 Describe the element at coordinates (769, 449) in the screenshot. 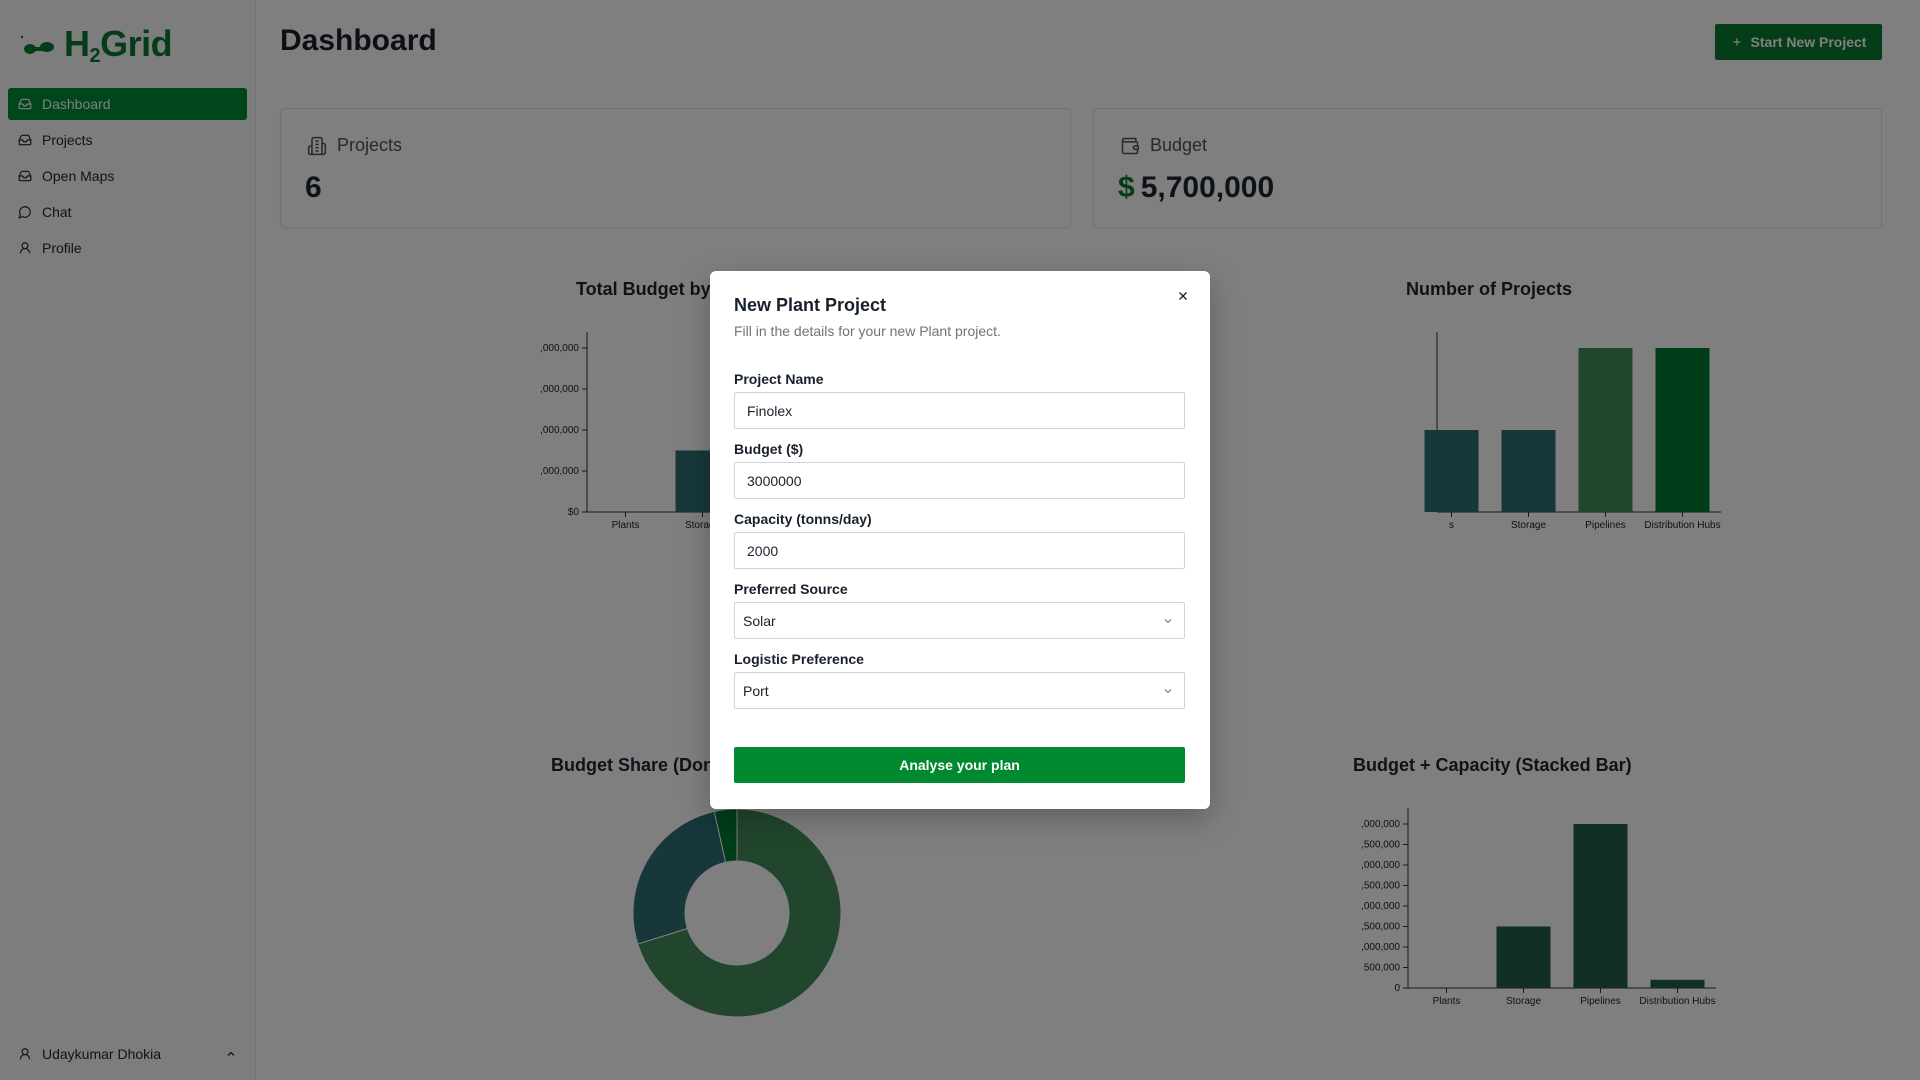

I see `budget-label: Budget ($)` at that location.